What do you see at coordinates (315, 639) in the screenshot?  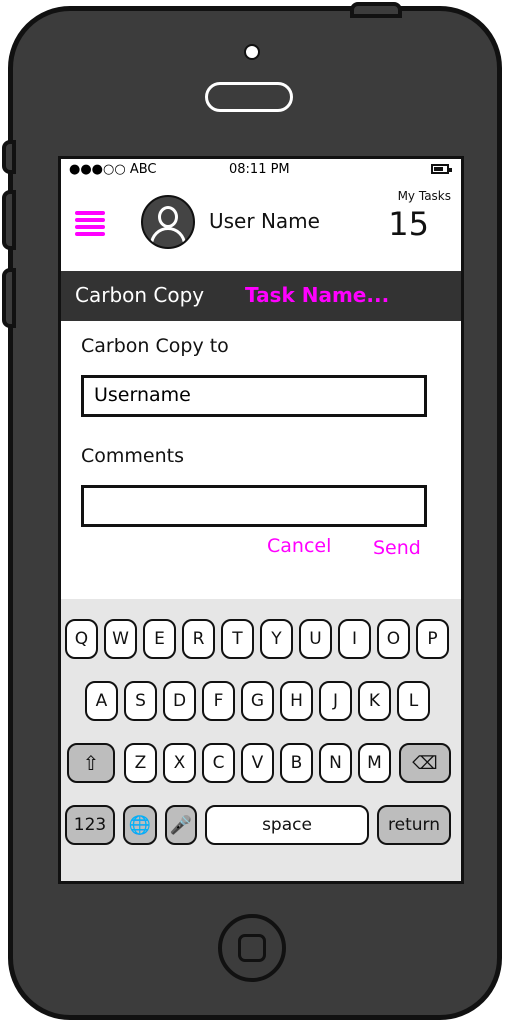 I see `key-u: U` at bounding box center [315, 639].